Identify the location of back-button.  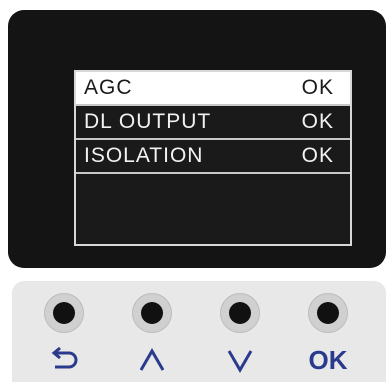
(64, 315).